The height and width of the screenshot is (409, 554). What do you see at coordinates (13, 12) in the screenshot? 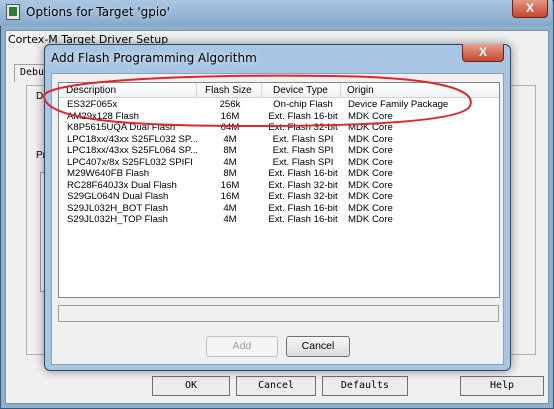
I see `app-icon` at bounding box center [13, 12].